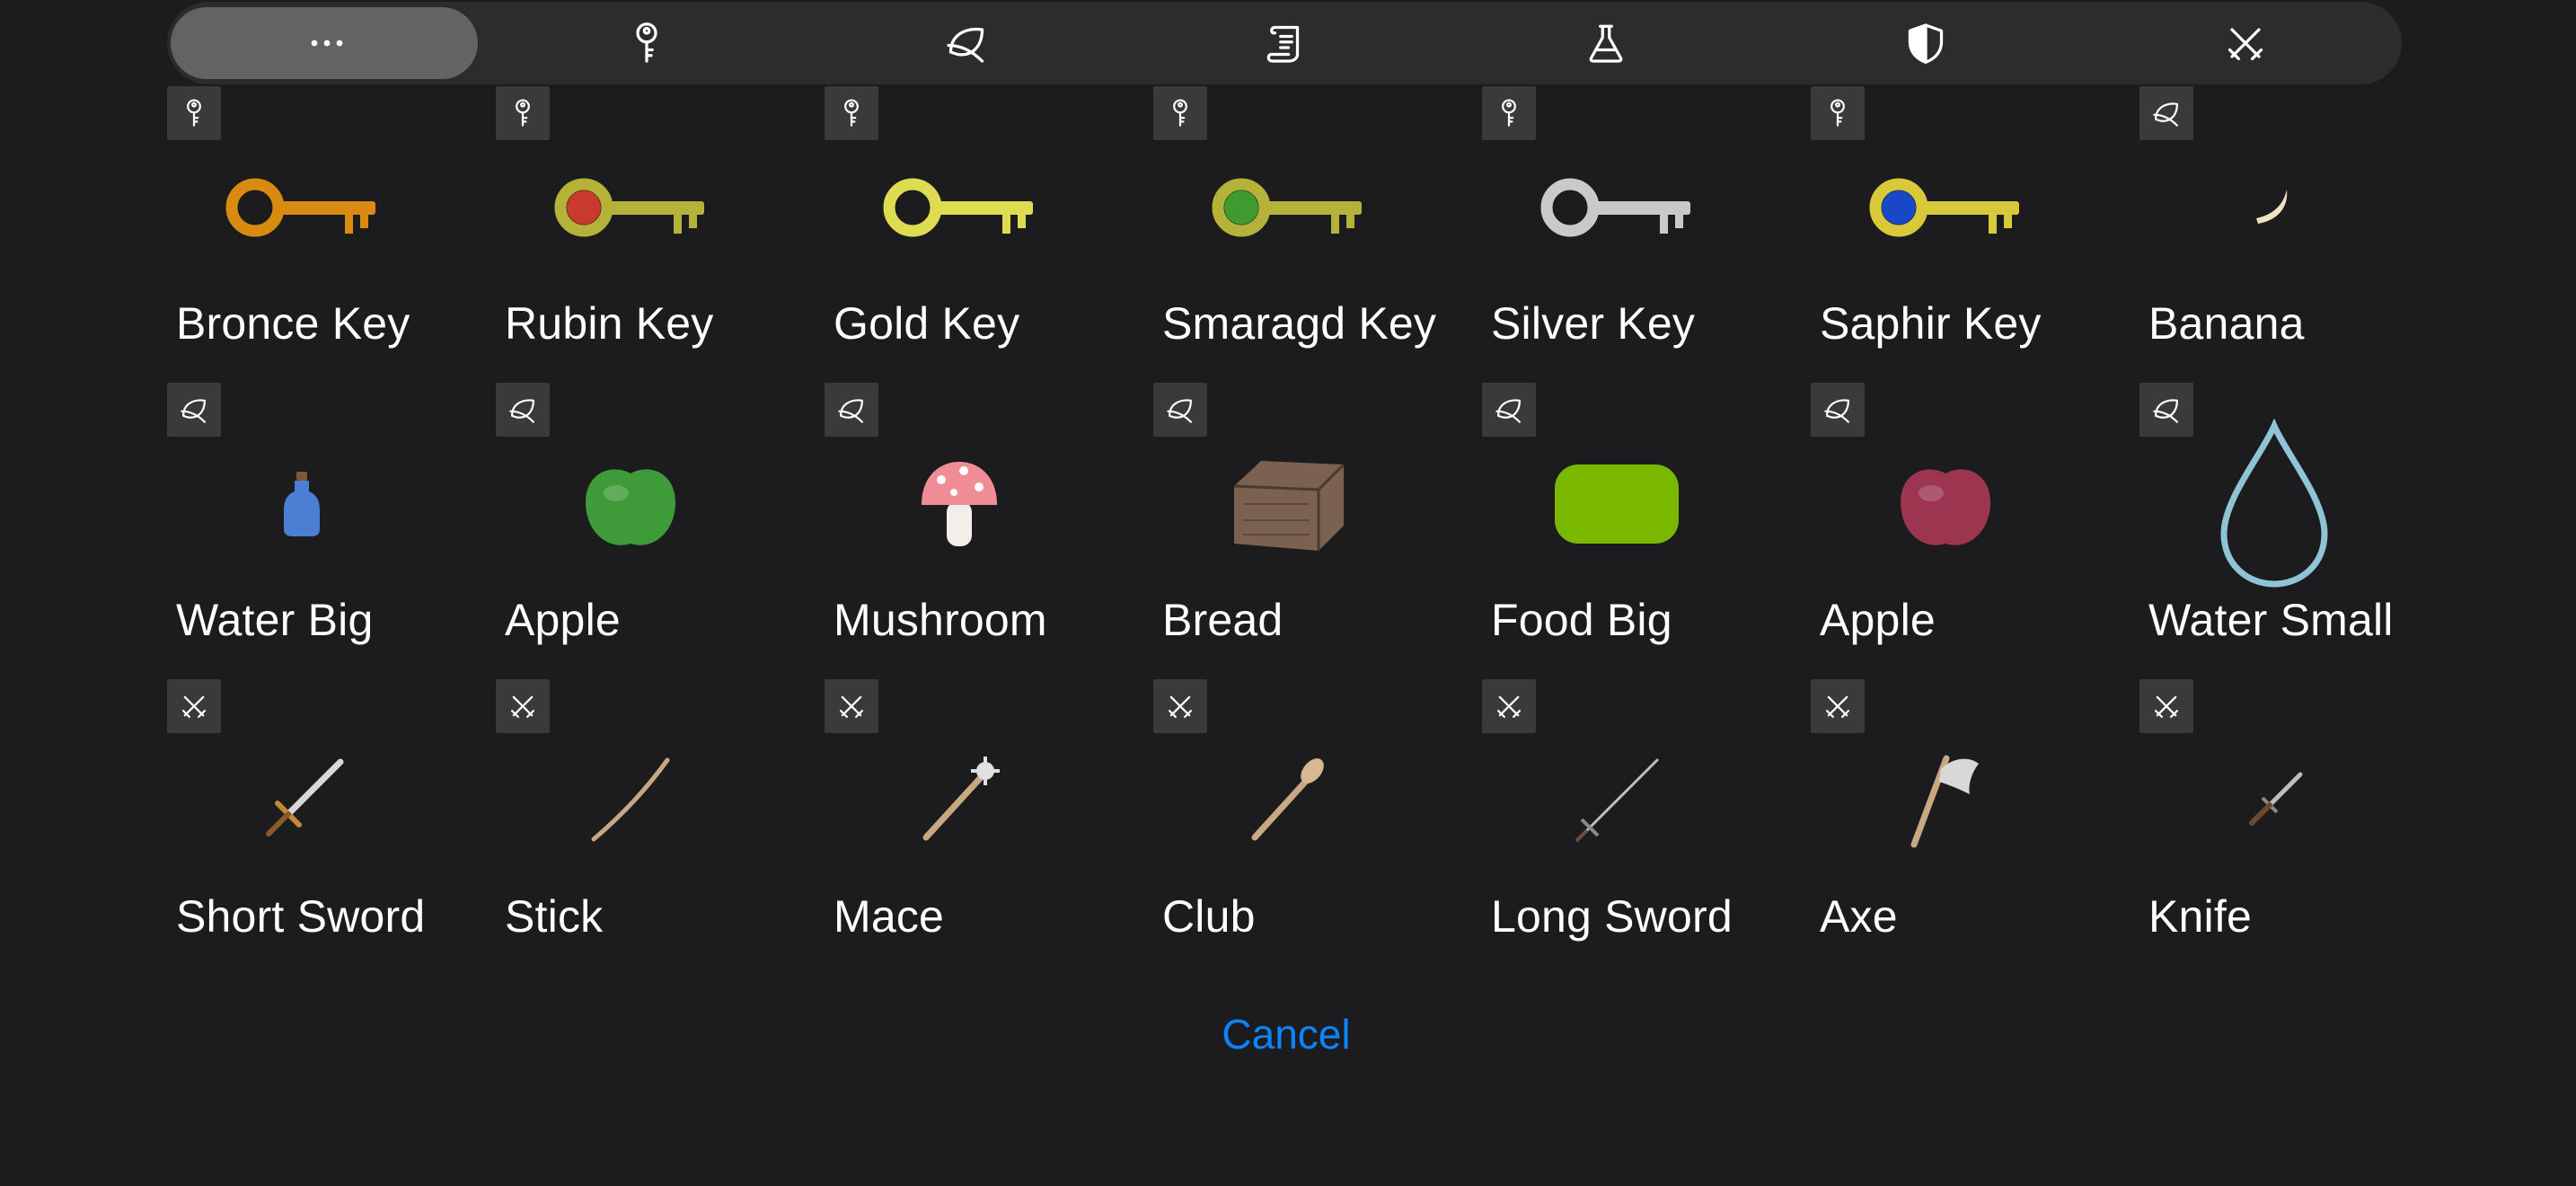  I want to click on item-tile: Knife, so click(2303, 827).